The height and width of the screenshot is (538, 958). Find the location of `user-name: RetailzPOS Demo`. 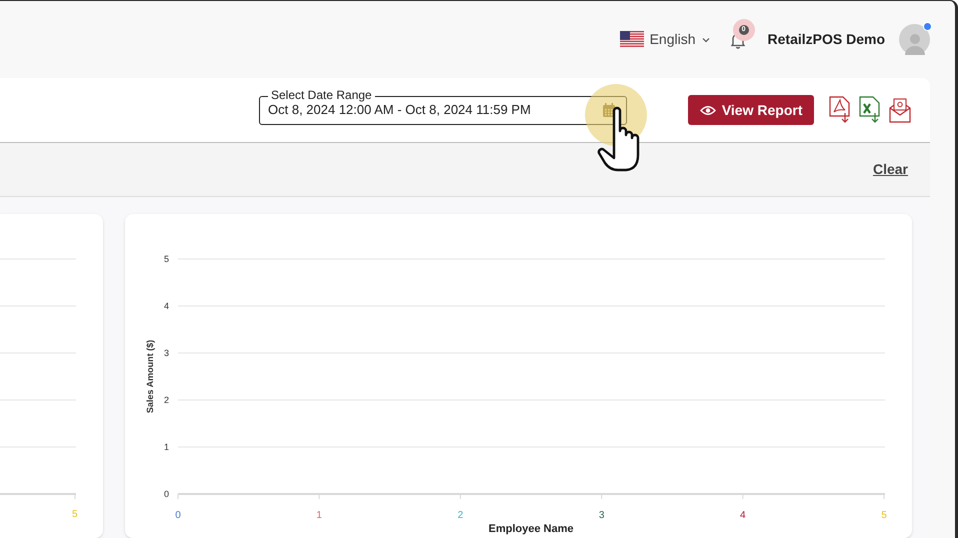

user-name: RetailzPOS Demo is located at coordinates (826, 39).